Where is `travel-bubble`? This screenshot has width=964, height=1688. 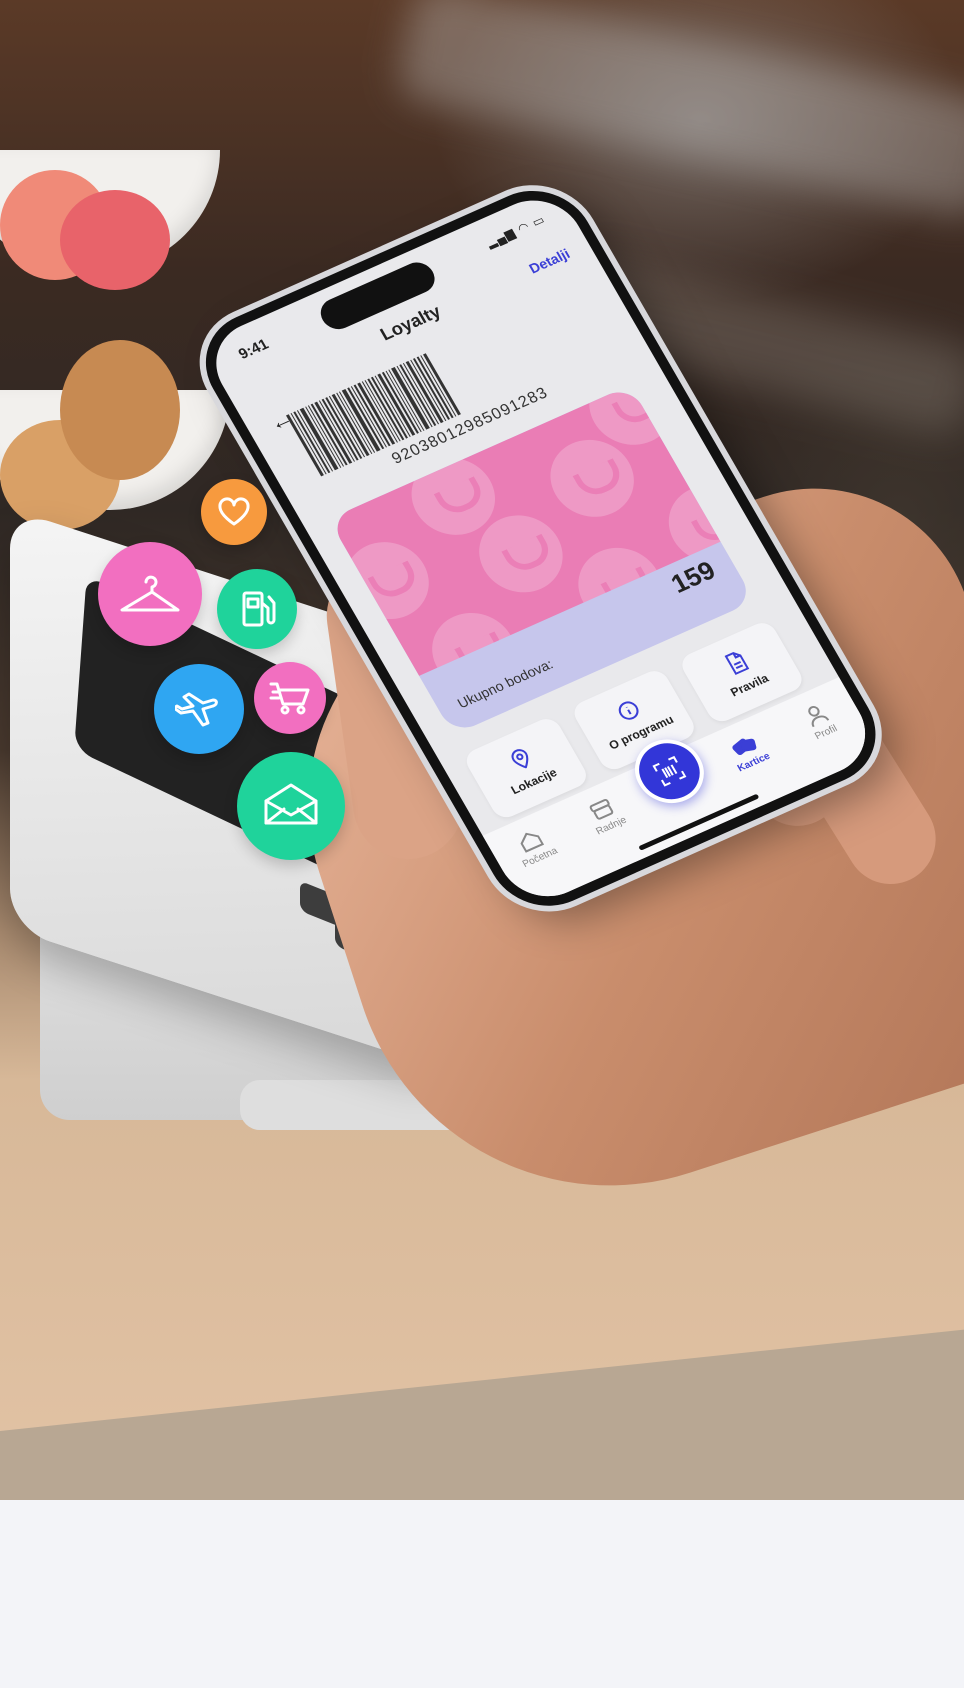 travel-bubble is located at coordinates (199, 709).